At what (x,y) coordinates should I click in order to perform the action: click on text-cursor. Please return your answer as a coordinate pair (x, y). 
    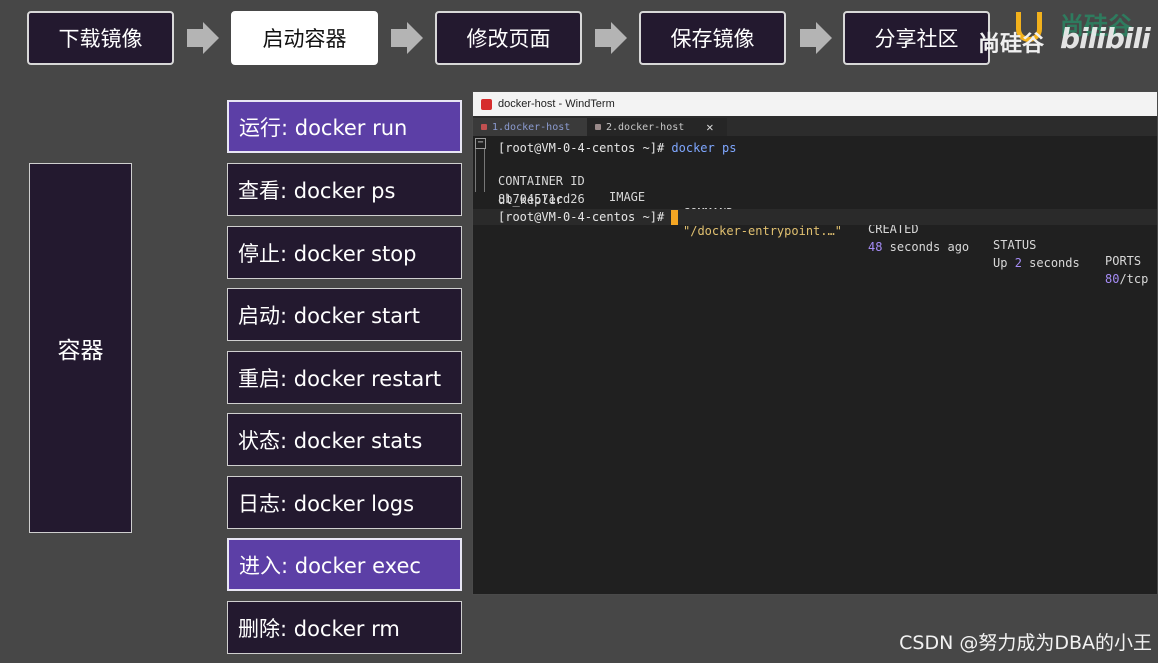
    Looking at the image, I should click on (675, 217).